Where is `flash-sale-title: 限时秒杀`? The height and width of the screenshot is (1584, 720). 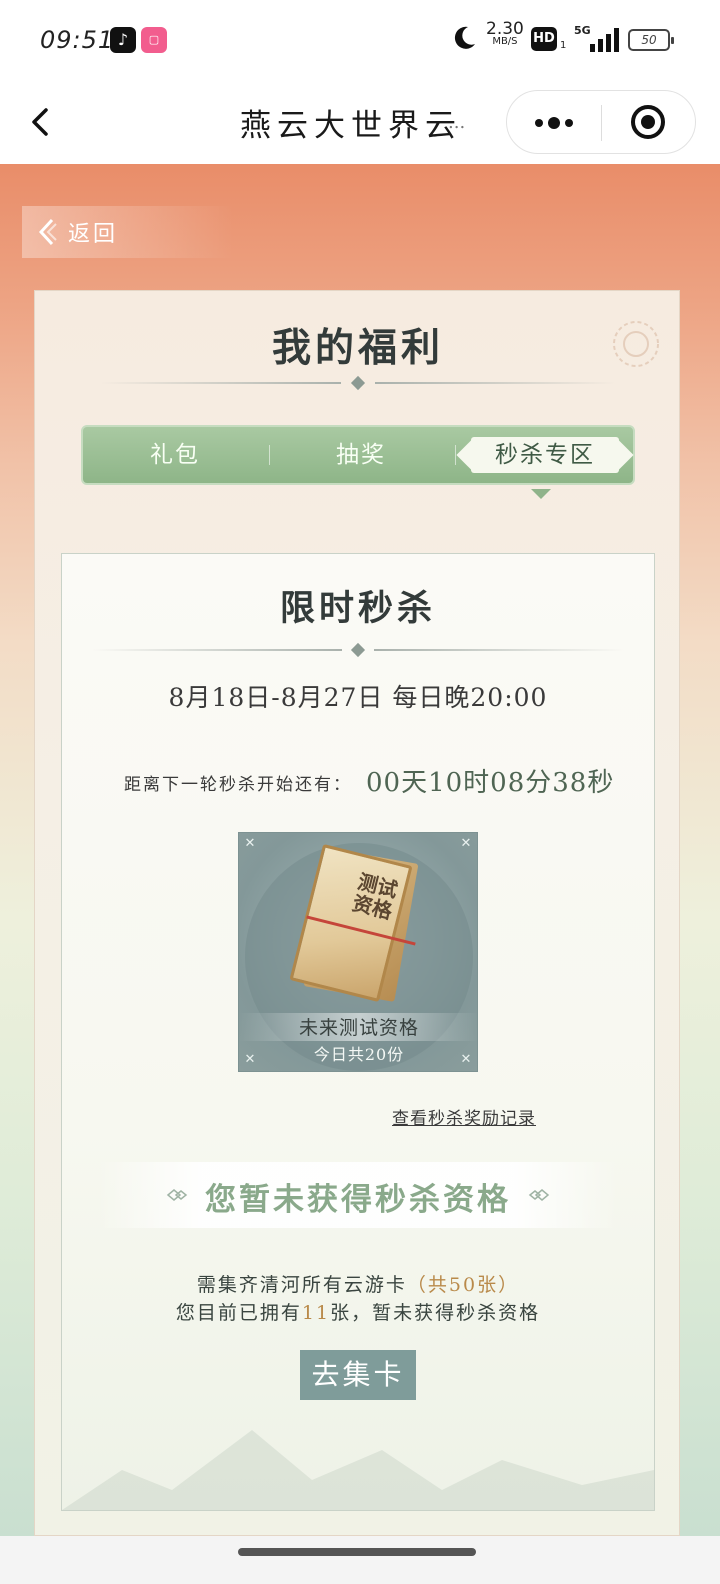
flash-sale-title: 限时秒杀 is located at coordinates (357, 608).